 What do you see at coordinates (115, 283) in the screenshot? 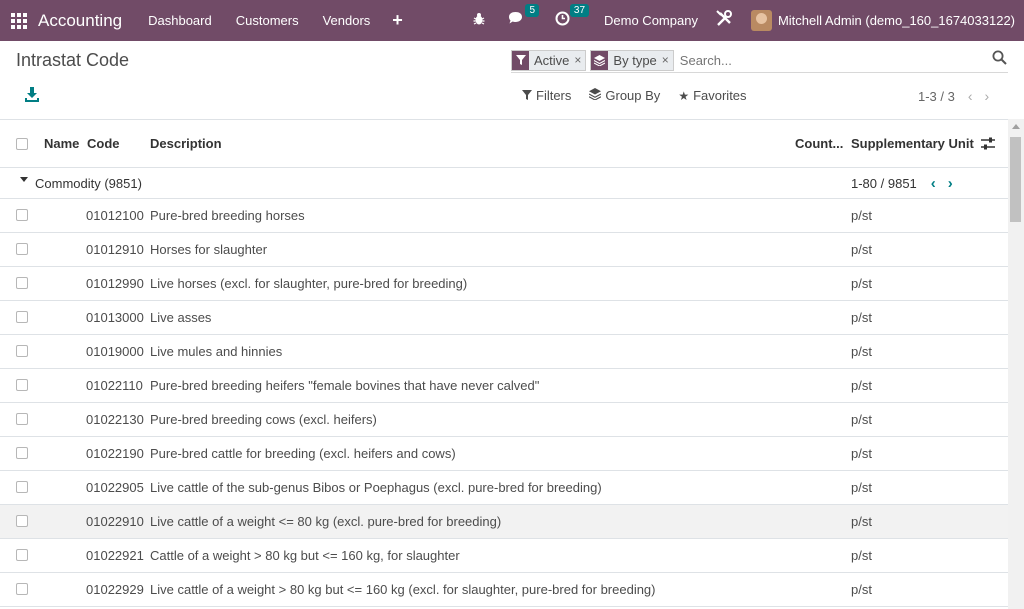
I see `cell-code: 01012990` at bounding box center [115, 283].